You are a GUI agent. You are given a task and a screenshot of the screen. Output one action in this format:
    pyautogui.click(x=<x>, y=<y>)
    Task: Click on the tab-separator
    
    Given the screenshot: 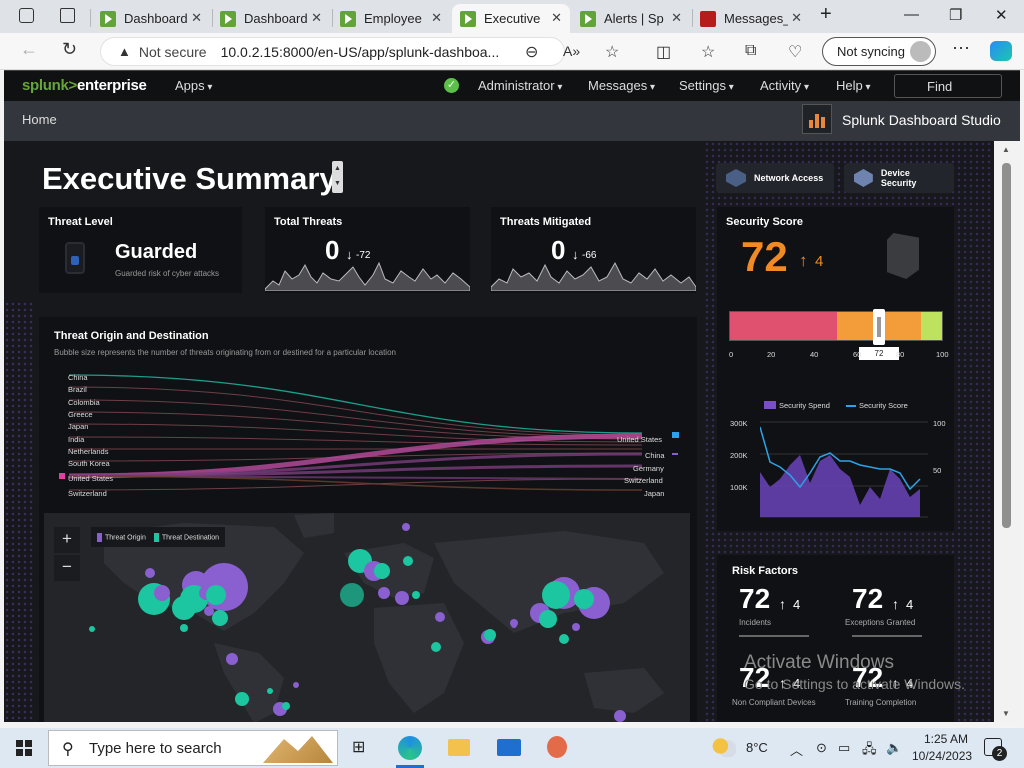 What is the action you would take?
    pyautogui.click(x=90, y=18)
    